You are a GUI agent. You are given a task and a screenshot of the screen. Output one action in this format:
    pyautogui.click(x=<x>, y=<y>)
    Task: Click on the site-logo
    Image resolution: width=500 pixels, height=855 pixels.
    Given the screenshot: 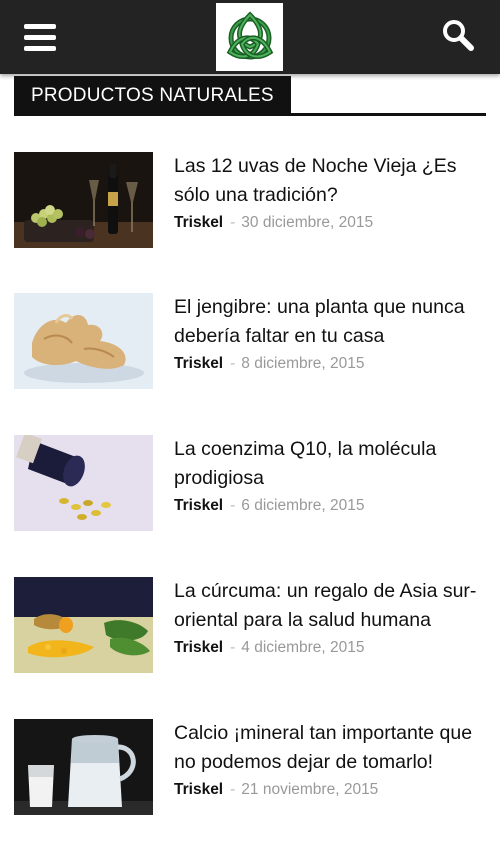 What is the action you would take?
    pyautogui.click(x=249, y=37)
    